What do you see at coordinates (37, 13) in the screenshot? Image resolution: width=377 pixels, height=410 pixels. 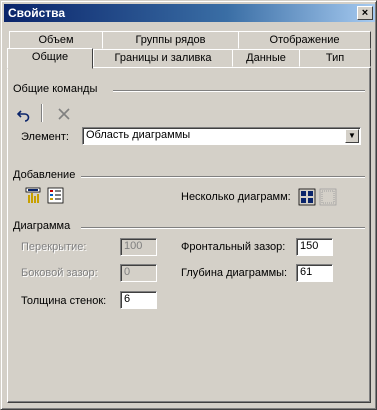 I see `window-title: Свойства` at bounding box center [37, 13].